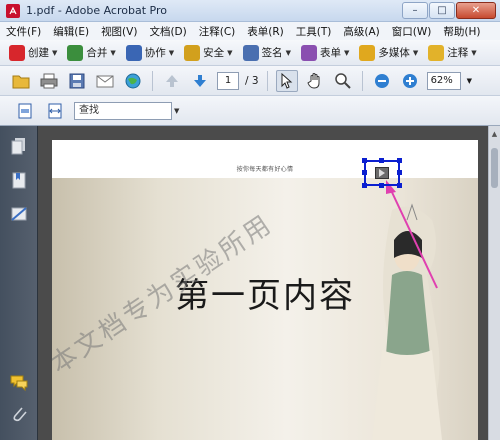 Image resolution: width=500 pixels, height=440 pixels. I want to click on previous-page-button, so click(172, 81).